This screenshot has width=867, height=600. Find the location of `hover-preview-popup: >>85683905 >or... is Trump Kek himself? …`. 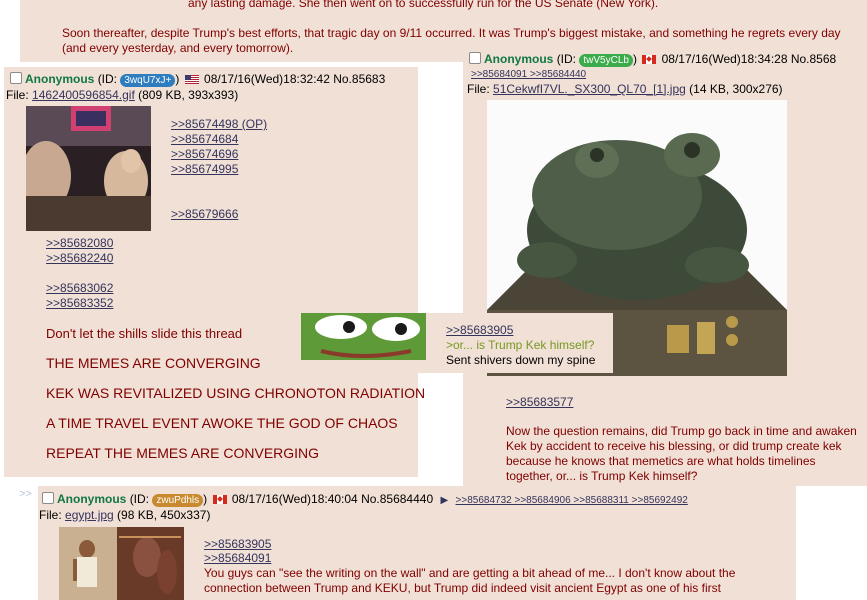

hover-preview-popup: >>85683905 >or... is Trump Kek himself? … is located at coordinates (457, 343).